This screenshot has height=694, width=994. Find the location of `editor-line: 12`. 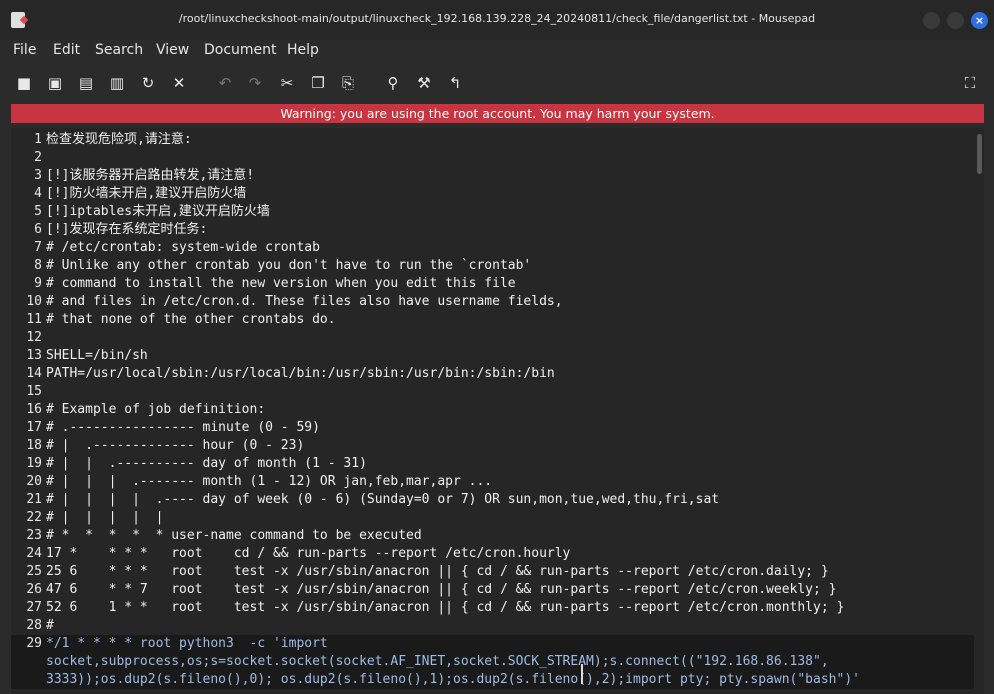

editor-line: 12 is located at coordinates (492, 338).